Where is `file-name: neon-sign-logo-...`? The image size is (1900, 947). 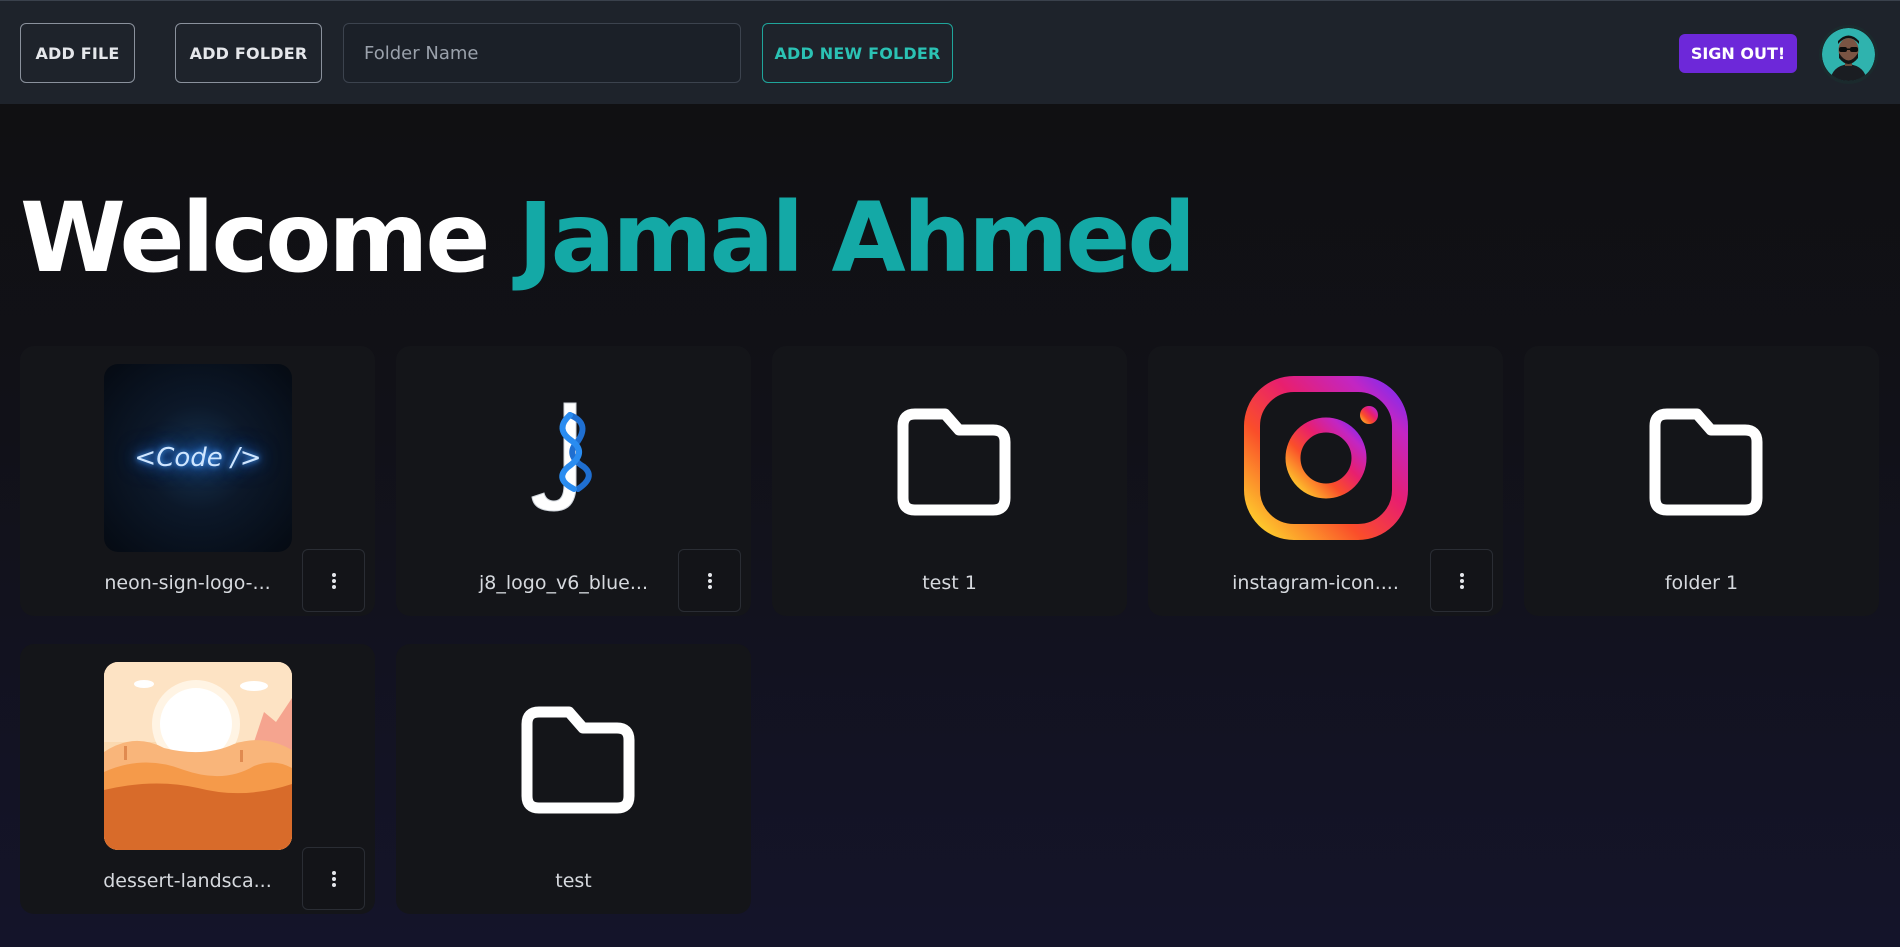 file-name: neon-sign-logo-... is located at coordinates (187, 583).